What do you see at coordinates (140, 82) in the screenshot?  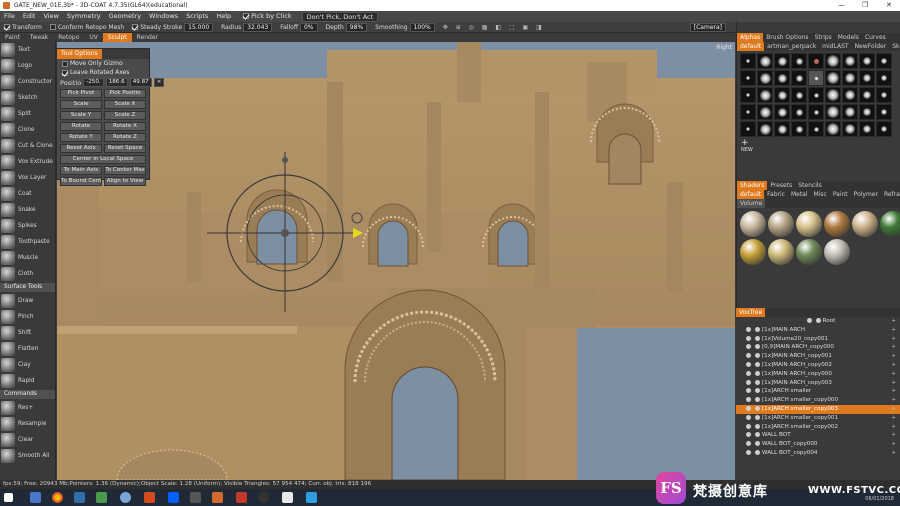 I see `position-z-field: 49.87` at bounding box center [140, 82].